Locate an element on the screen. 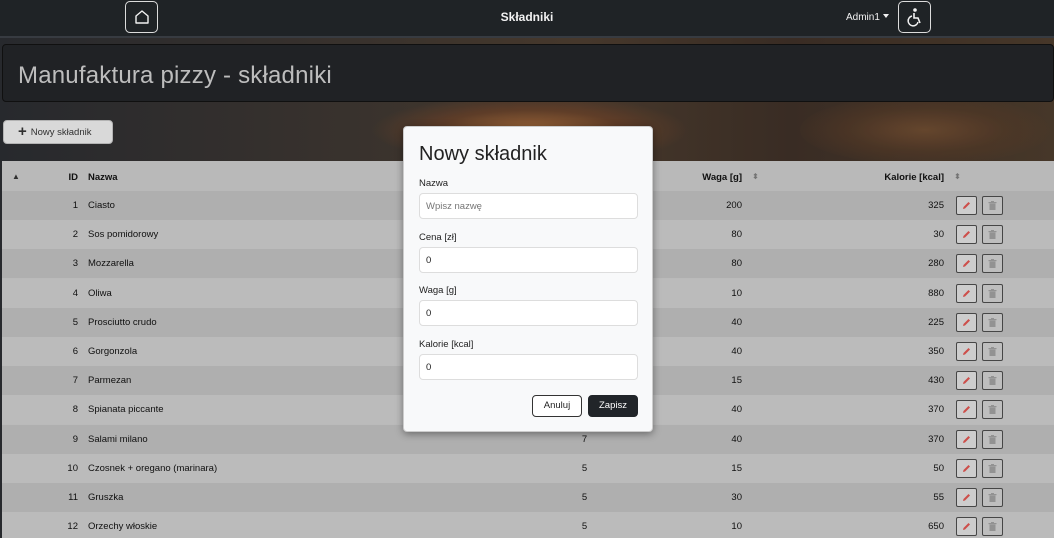  cancel-button: Anuluj is located at coordinates (557, 406).